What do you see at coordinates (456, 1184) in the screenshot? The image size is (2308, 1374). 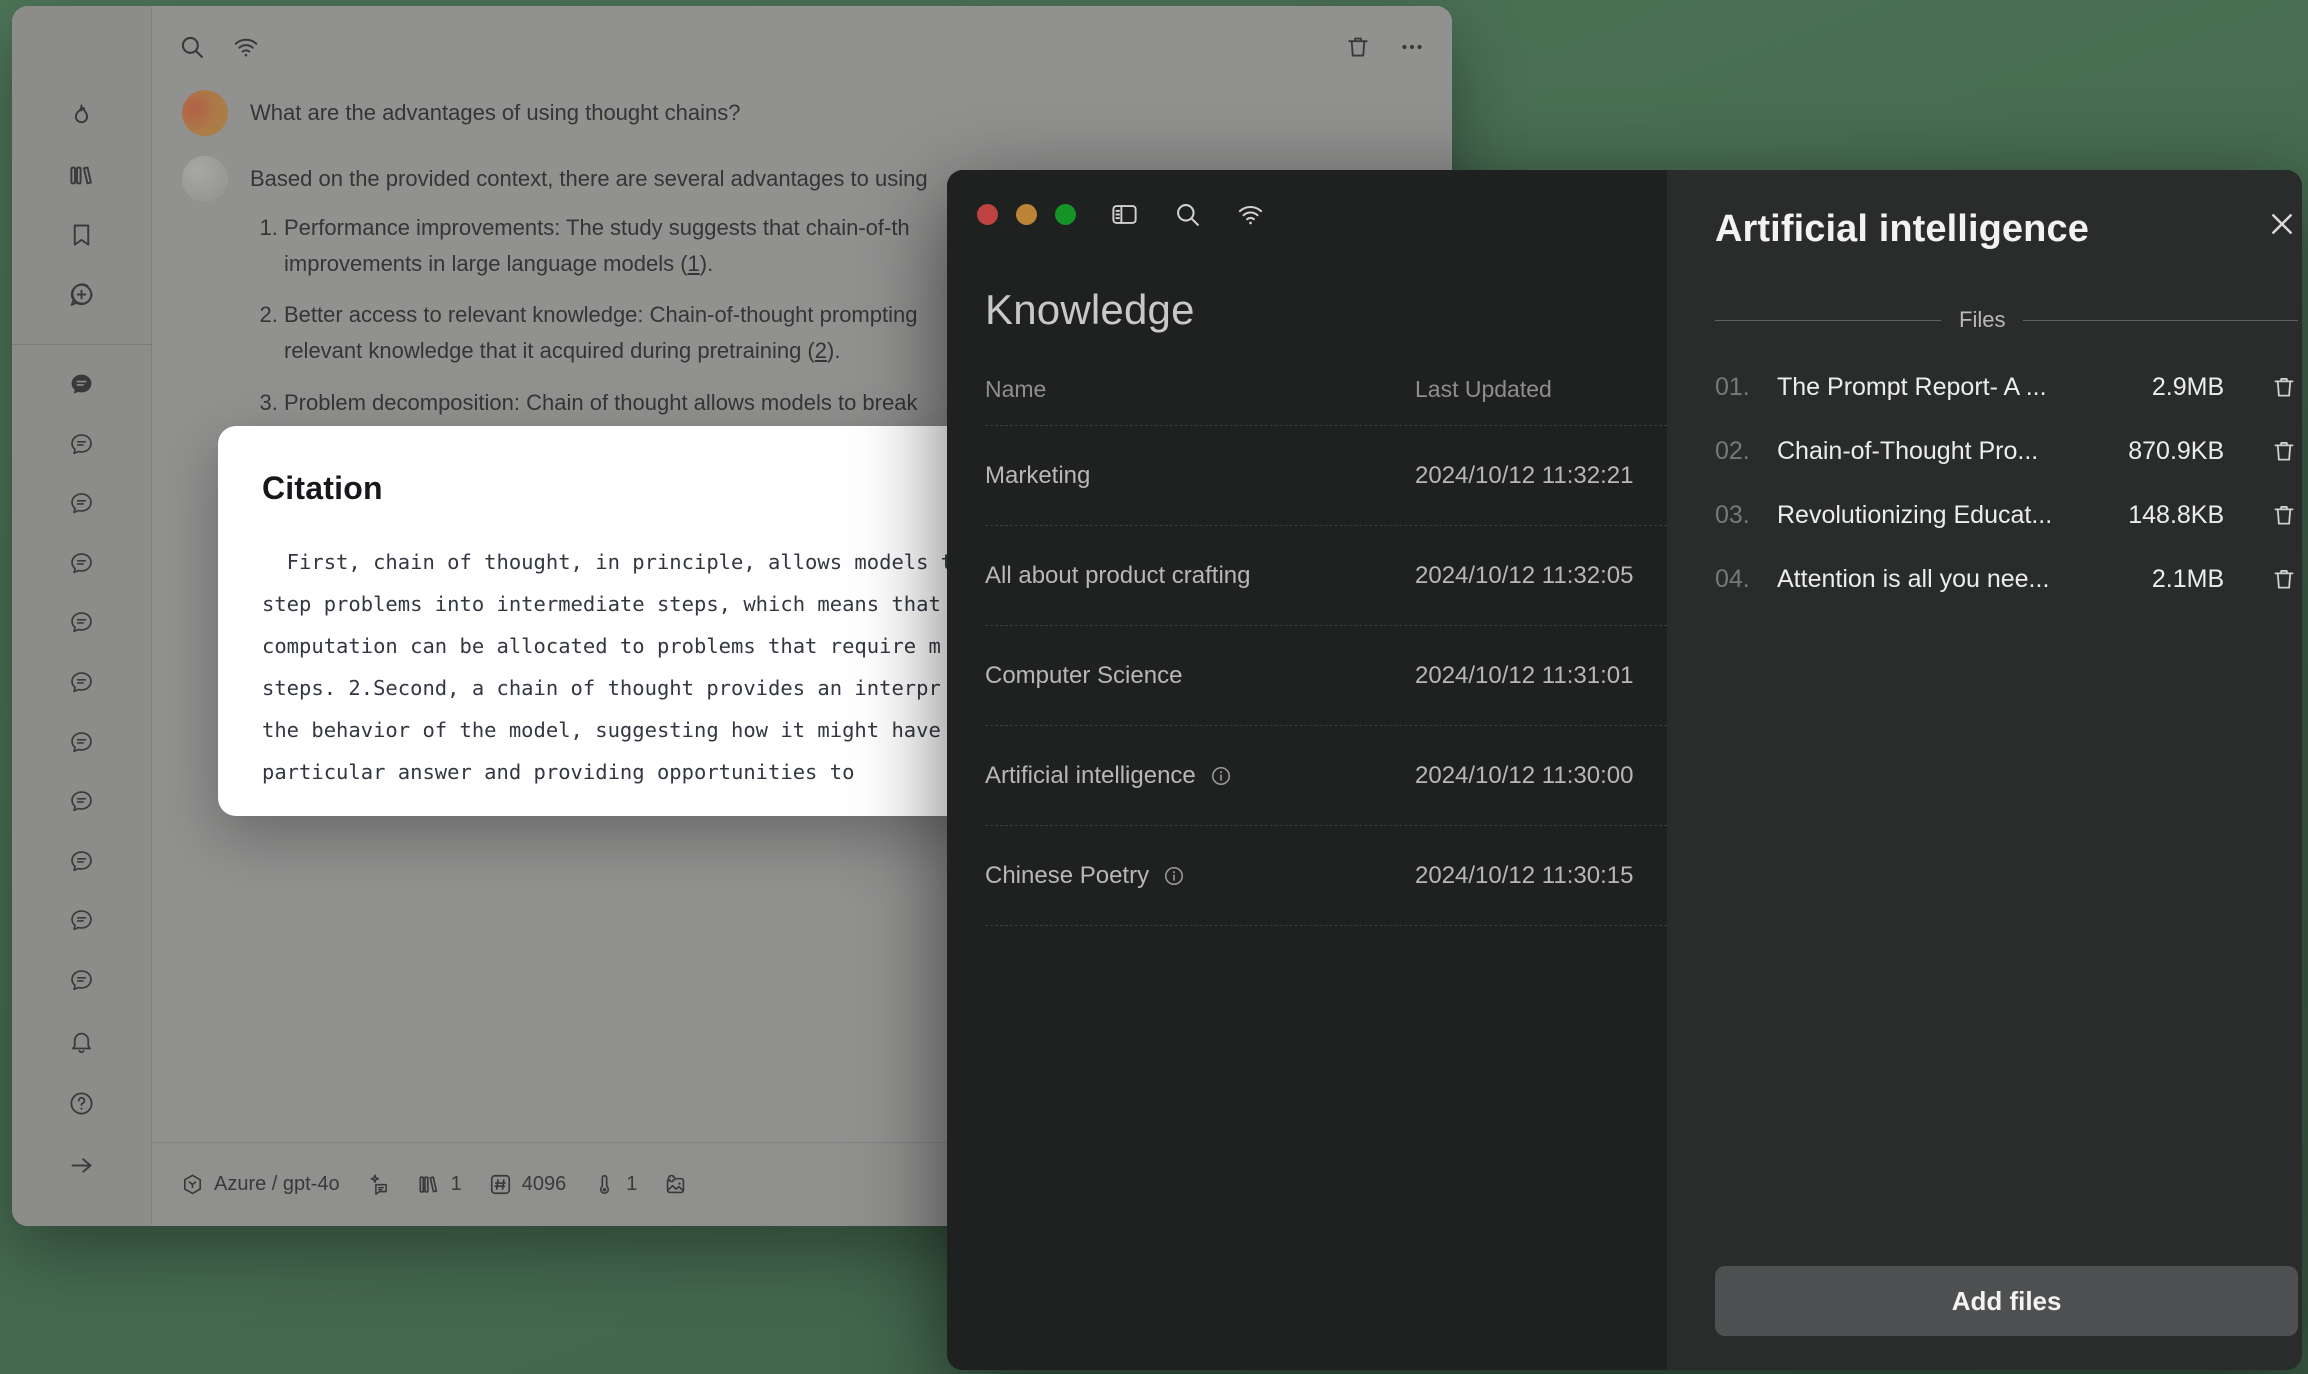 I see `knowledge-count-label: 1` at bounding box center [456, 1184].